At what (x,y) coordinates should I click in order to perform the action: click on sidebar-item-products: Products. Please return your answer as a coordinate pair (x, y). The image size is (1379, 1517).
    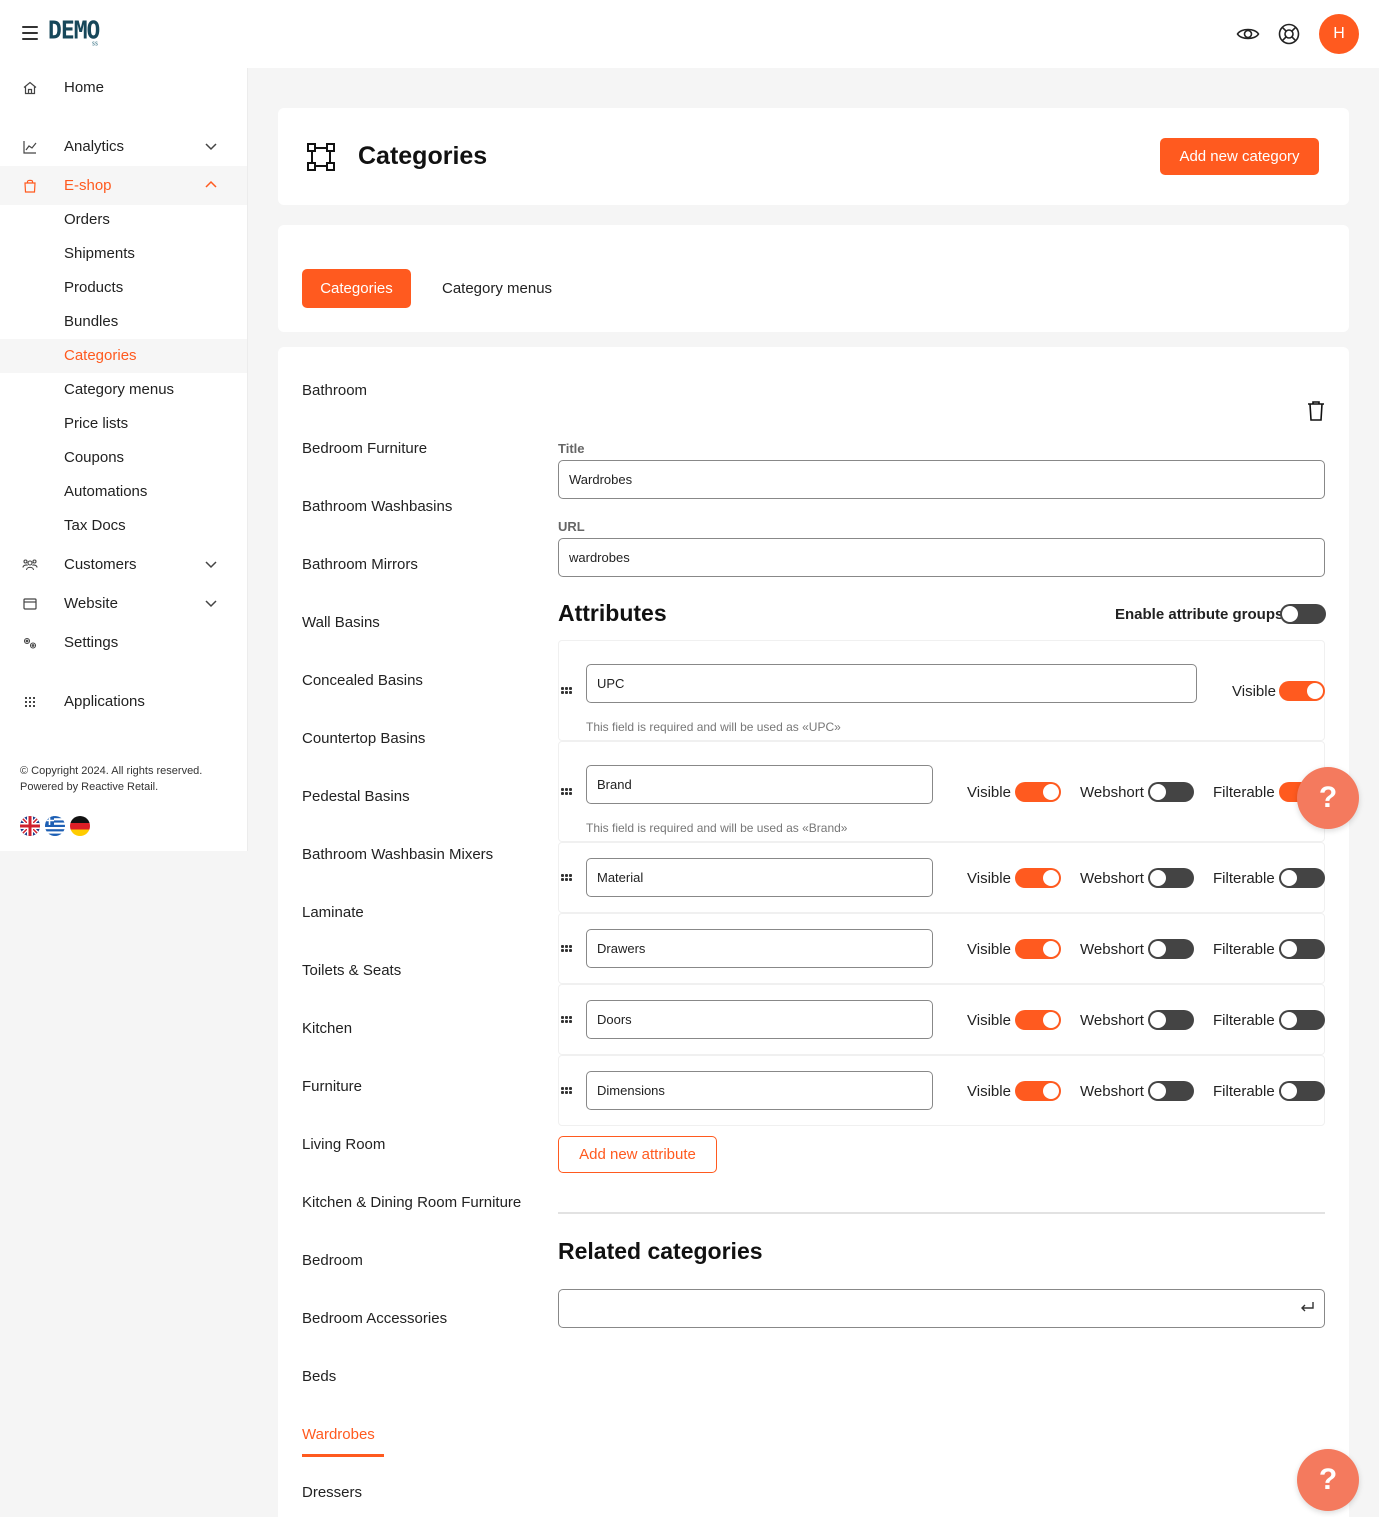
    Looking at the image, I should click on (123, 288).